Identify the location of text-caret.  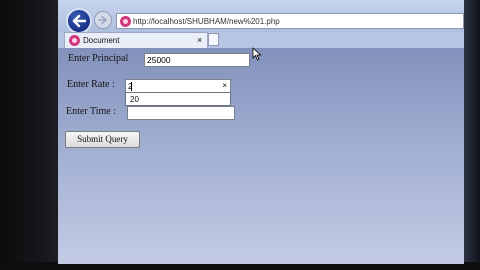
(131, 86).